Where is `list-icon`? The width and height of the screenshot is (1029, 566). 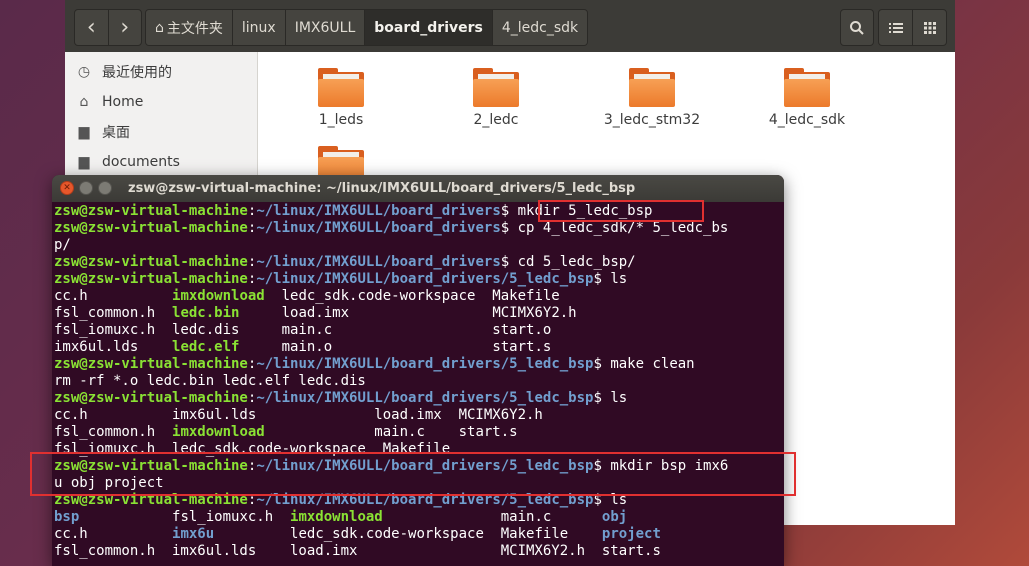
list-icon is located at coordinates (895, 27).